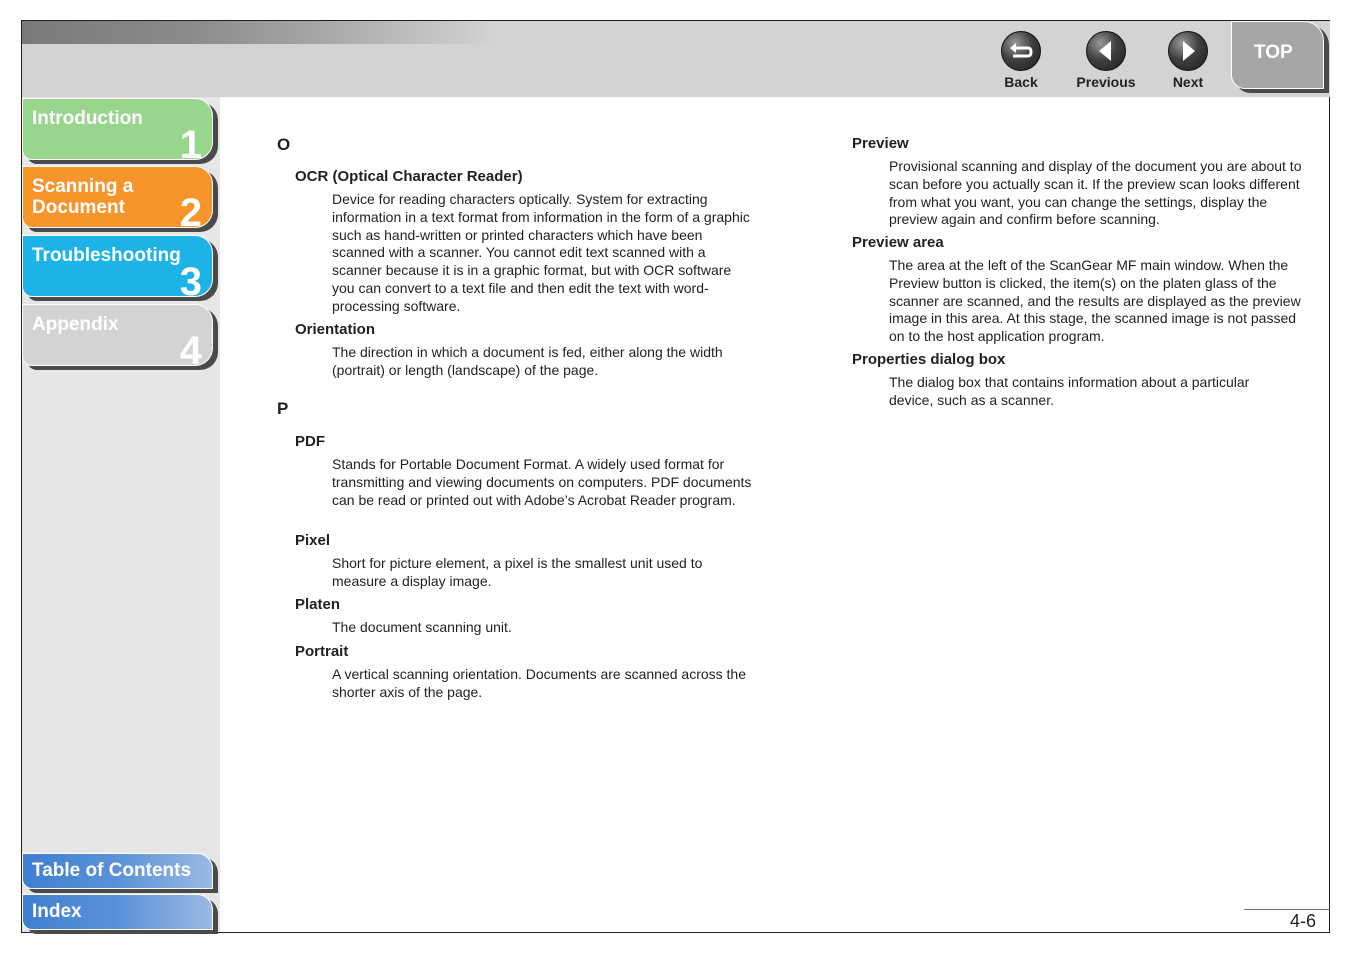 The image size is (1351, 954). I want to click on header-gradient-strip, so click(257, 32).